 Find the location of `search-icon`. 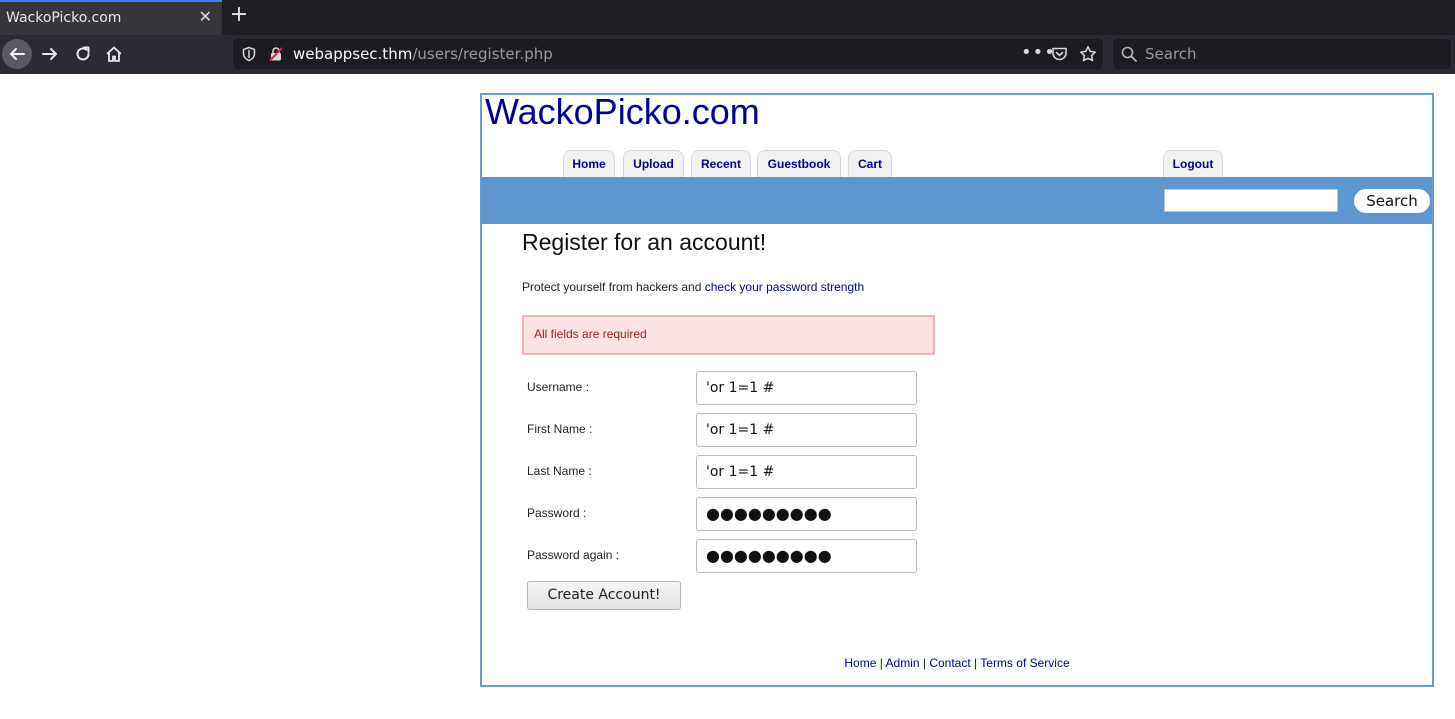

search-icon is located at coordinates (1129, 54).